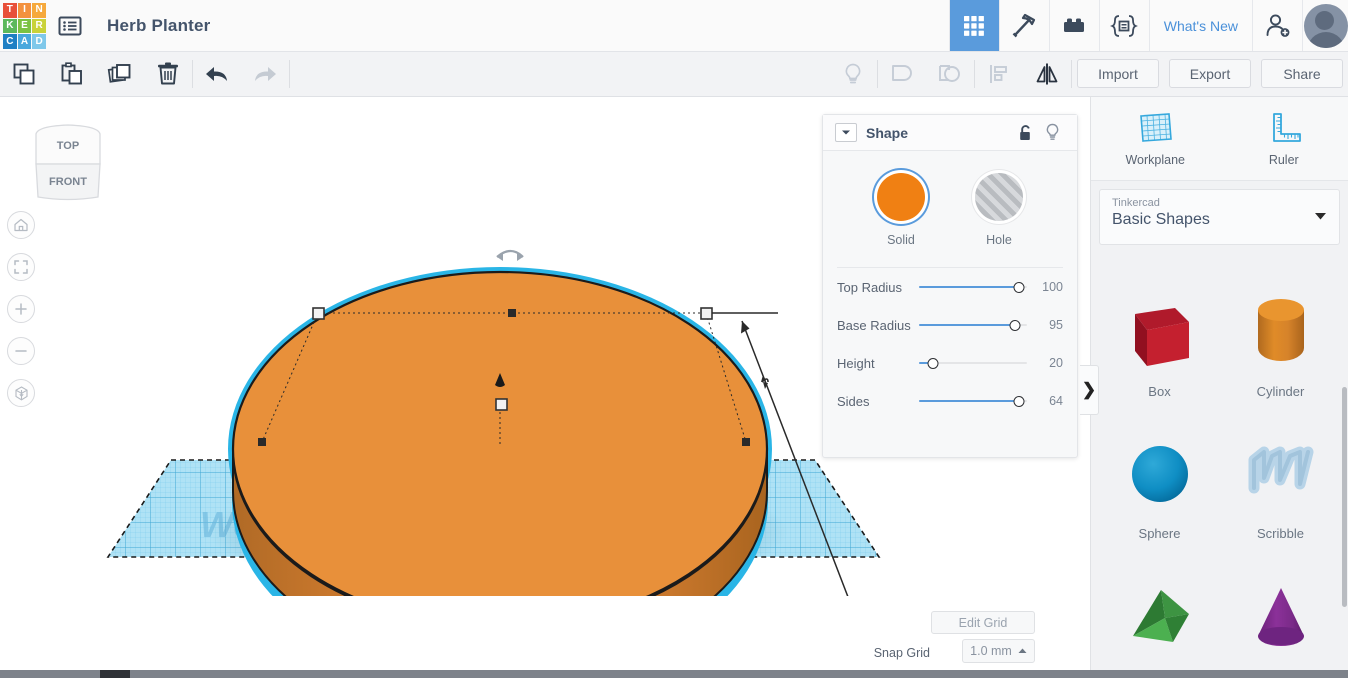 Image resolution: width=1348 pixels, height=678 pixels. Describe the element at coordinates (1047, 74) in the screenshot. I see `mirror-icon` at that location.